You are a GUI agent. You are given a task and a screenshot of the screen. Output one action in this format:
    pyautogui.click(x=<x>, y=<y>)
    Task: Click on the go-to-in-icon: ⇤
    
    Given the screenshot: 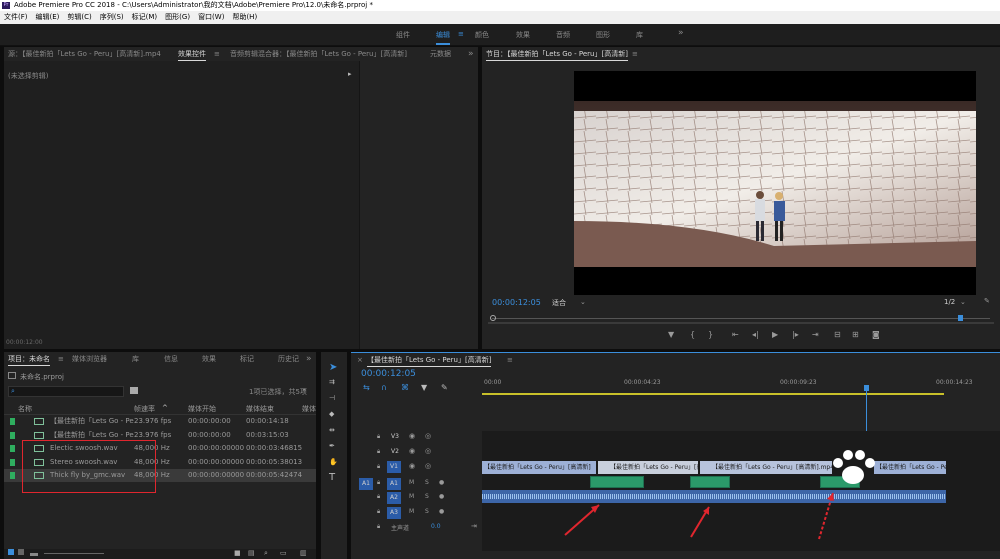 What is the action you would take?
    pyautogui.click(x=735, y=334)
    